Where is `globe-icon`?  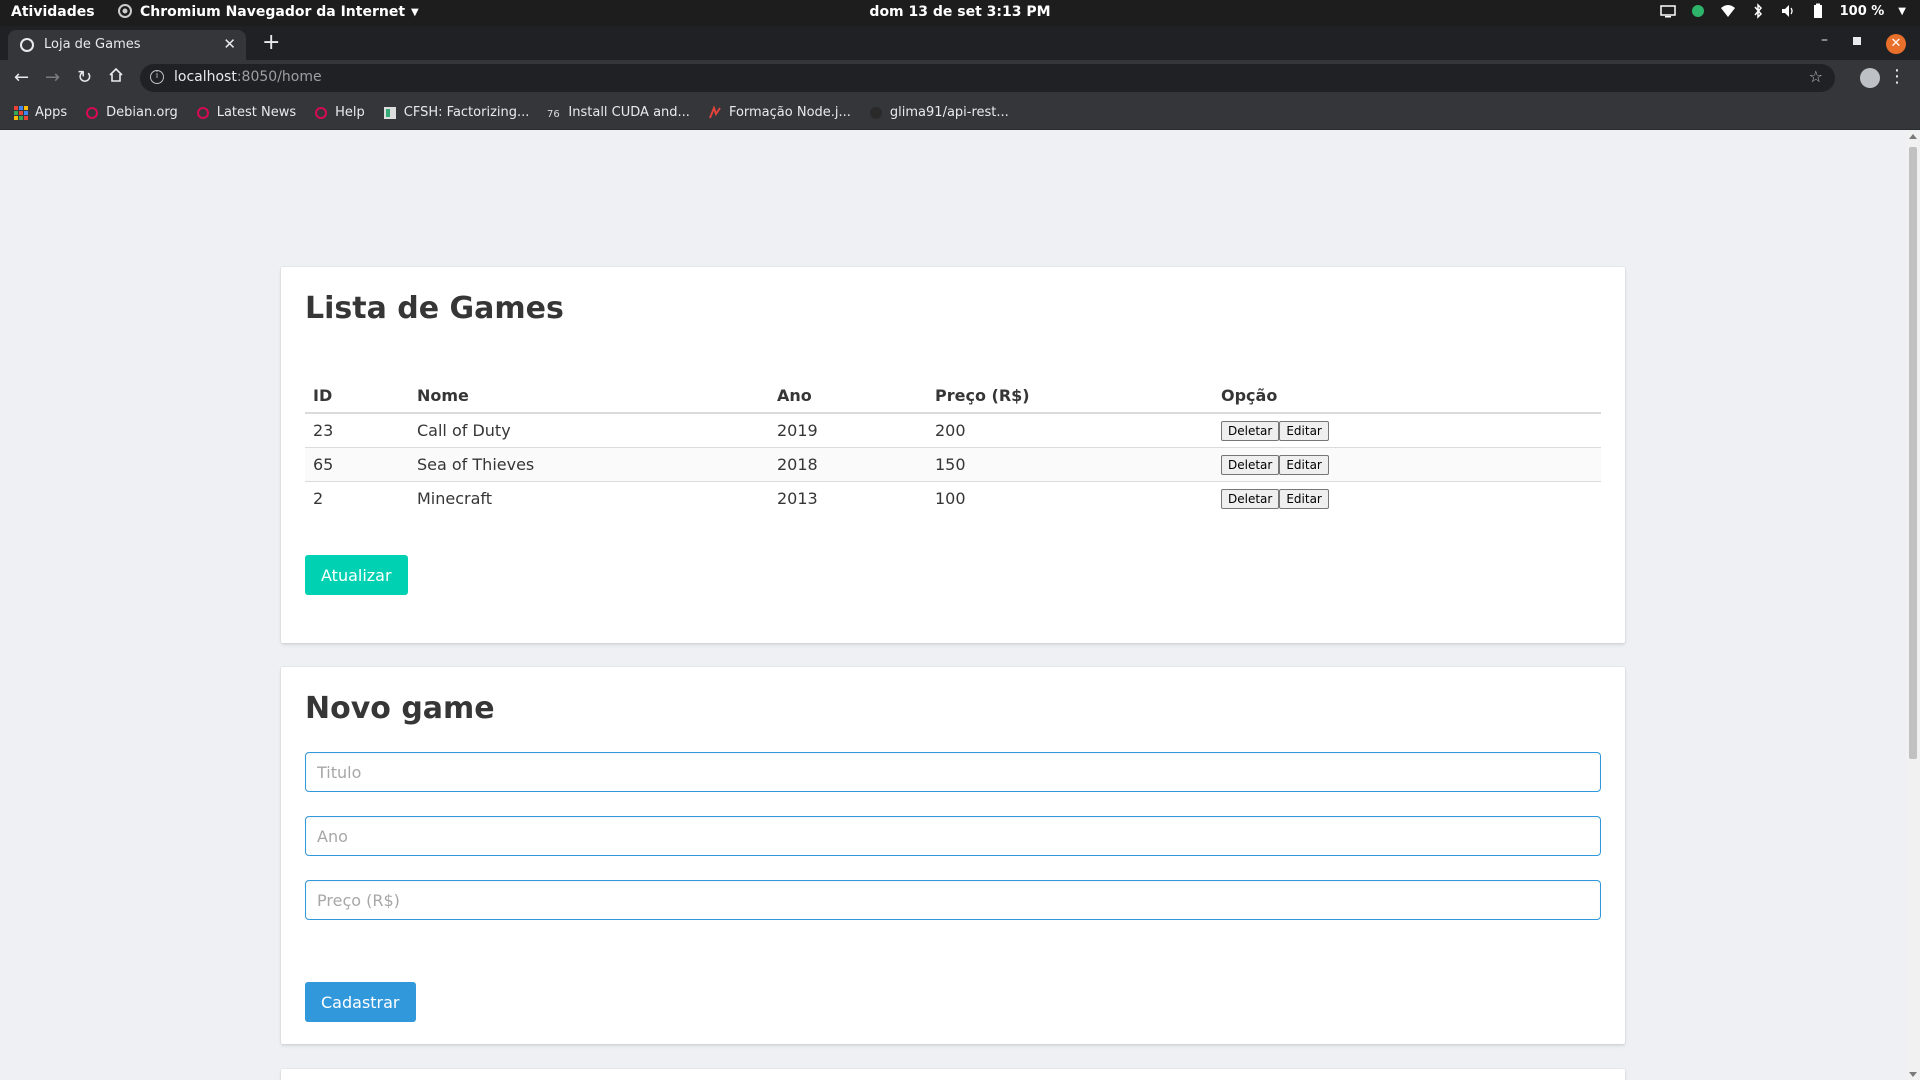
globe-icon is located at coordinates (27, 45).